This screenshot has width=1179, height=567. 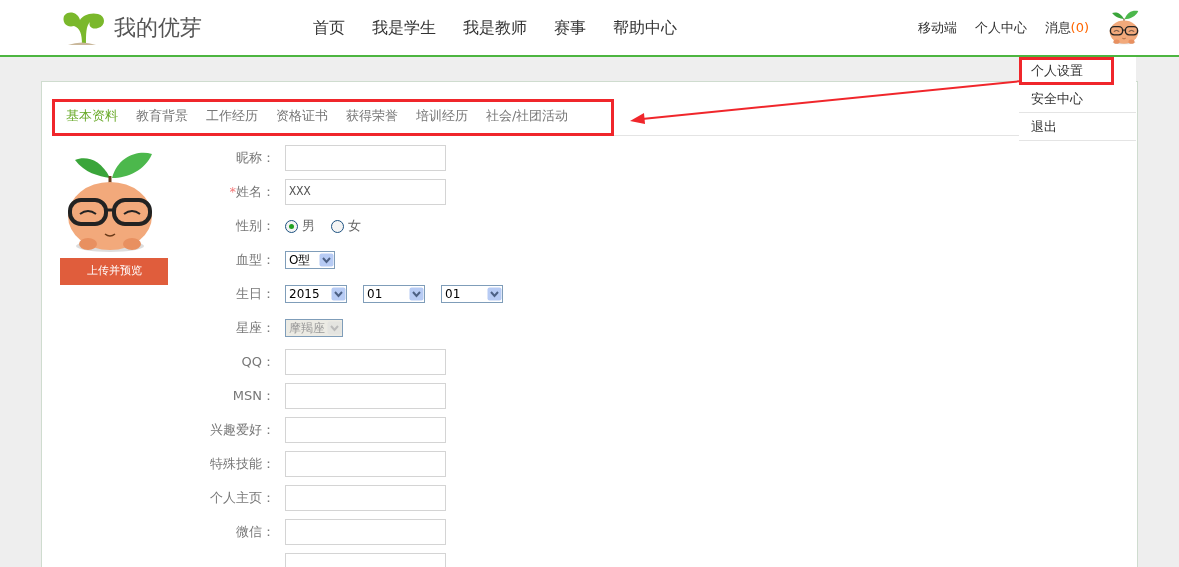 I want to click on field-label: 血型：, so click(x=255, y=260).